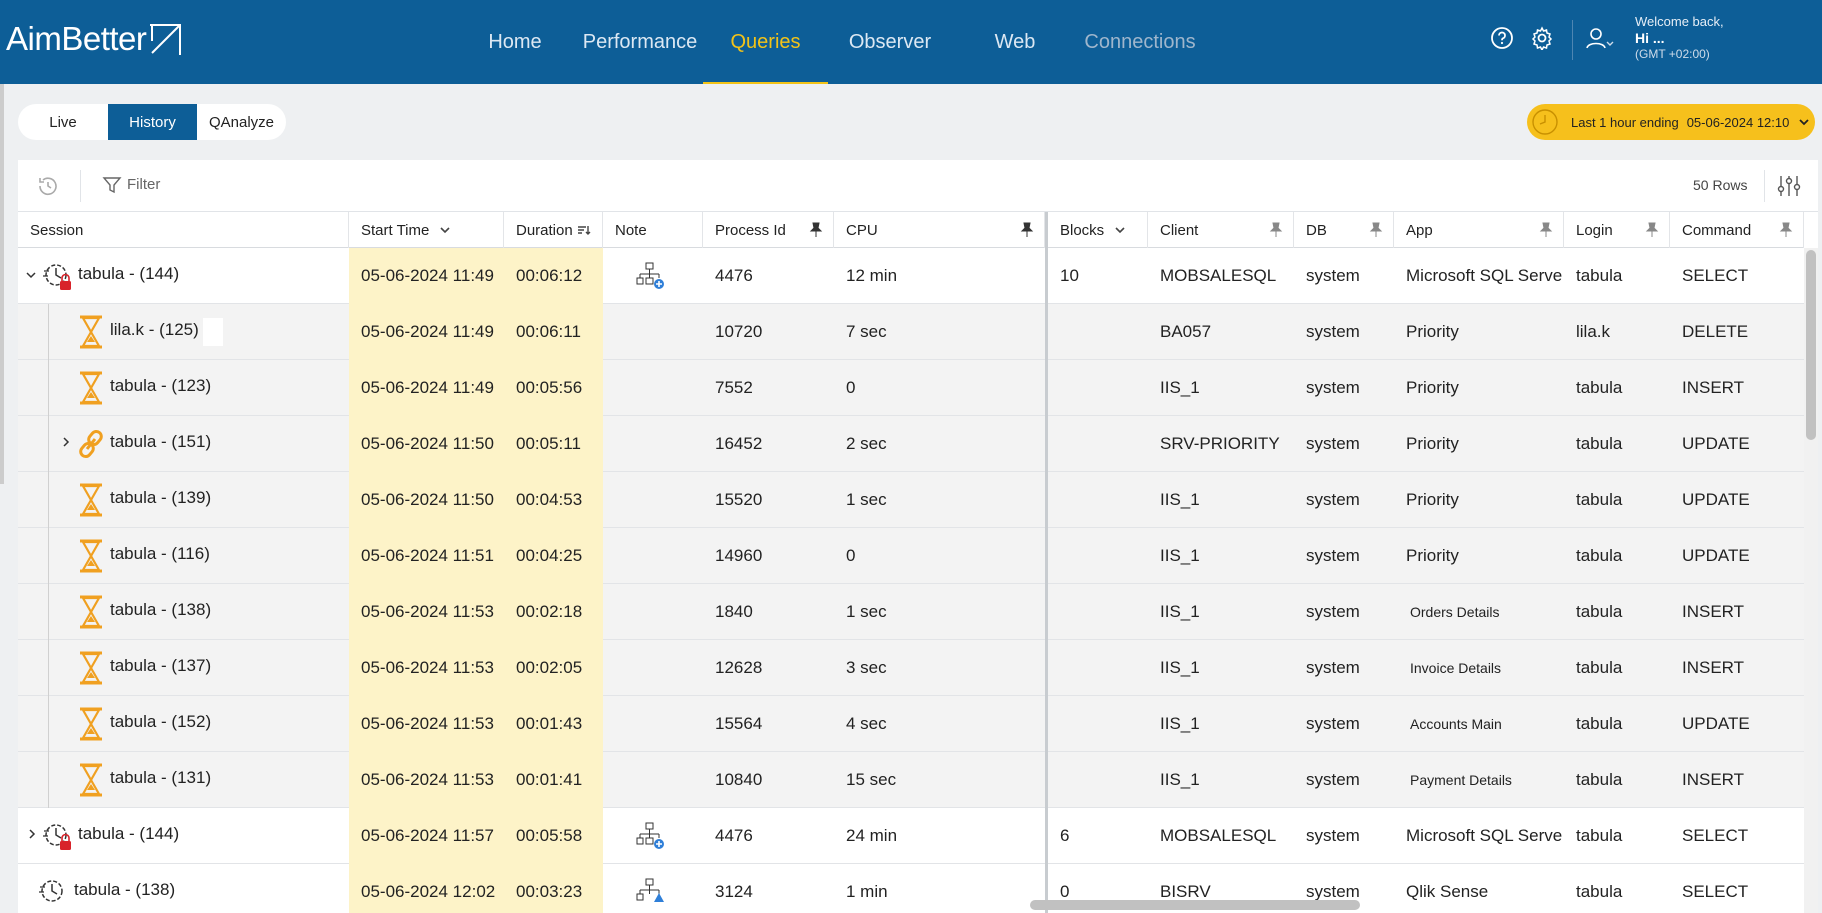 Image resolution: width=1822 pixels, height=913 pixels. I want to click on nav-connections: Connections, so click(1140, 42).